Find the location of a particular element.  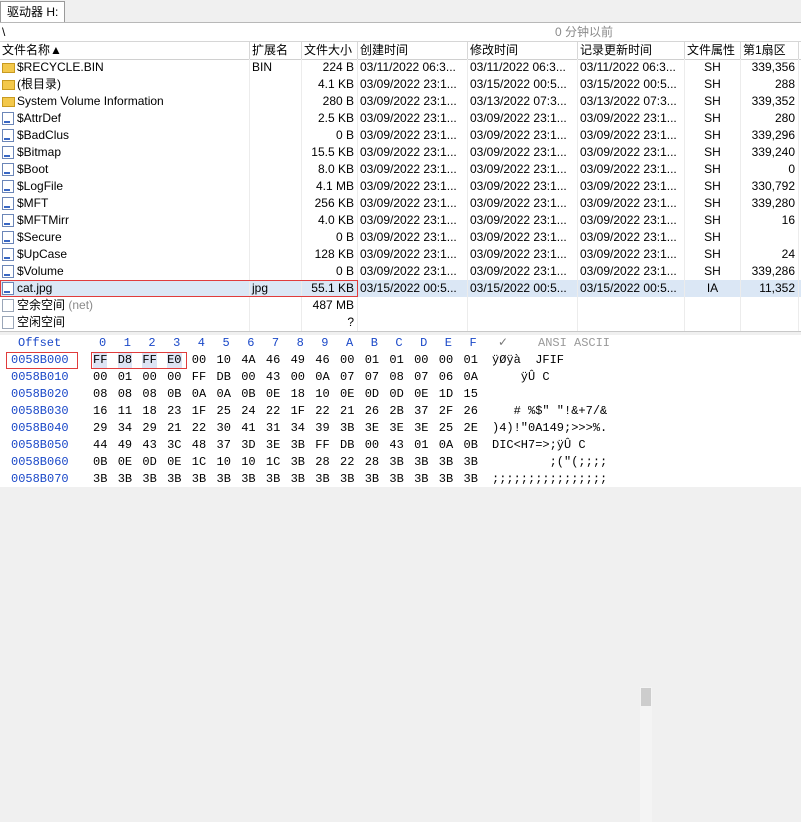

file-row: 空闲空间? is located at coordinates (400, 322).